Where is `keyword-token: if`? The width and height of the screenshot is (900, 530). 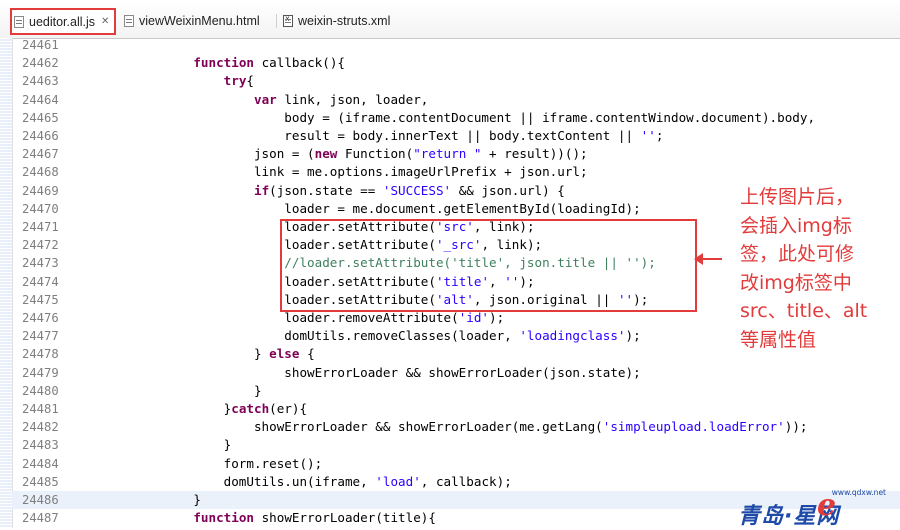
keyword-token: if is located at coordinates (261, 190).